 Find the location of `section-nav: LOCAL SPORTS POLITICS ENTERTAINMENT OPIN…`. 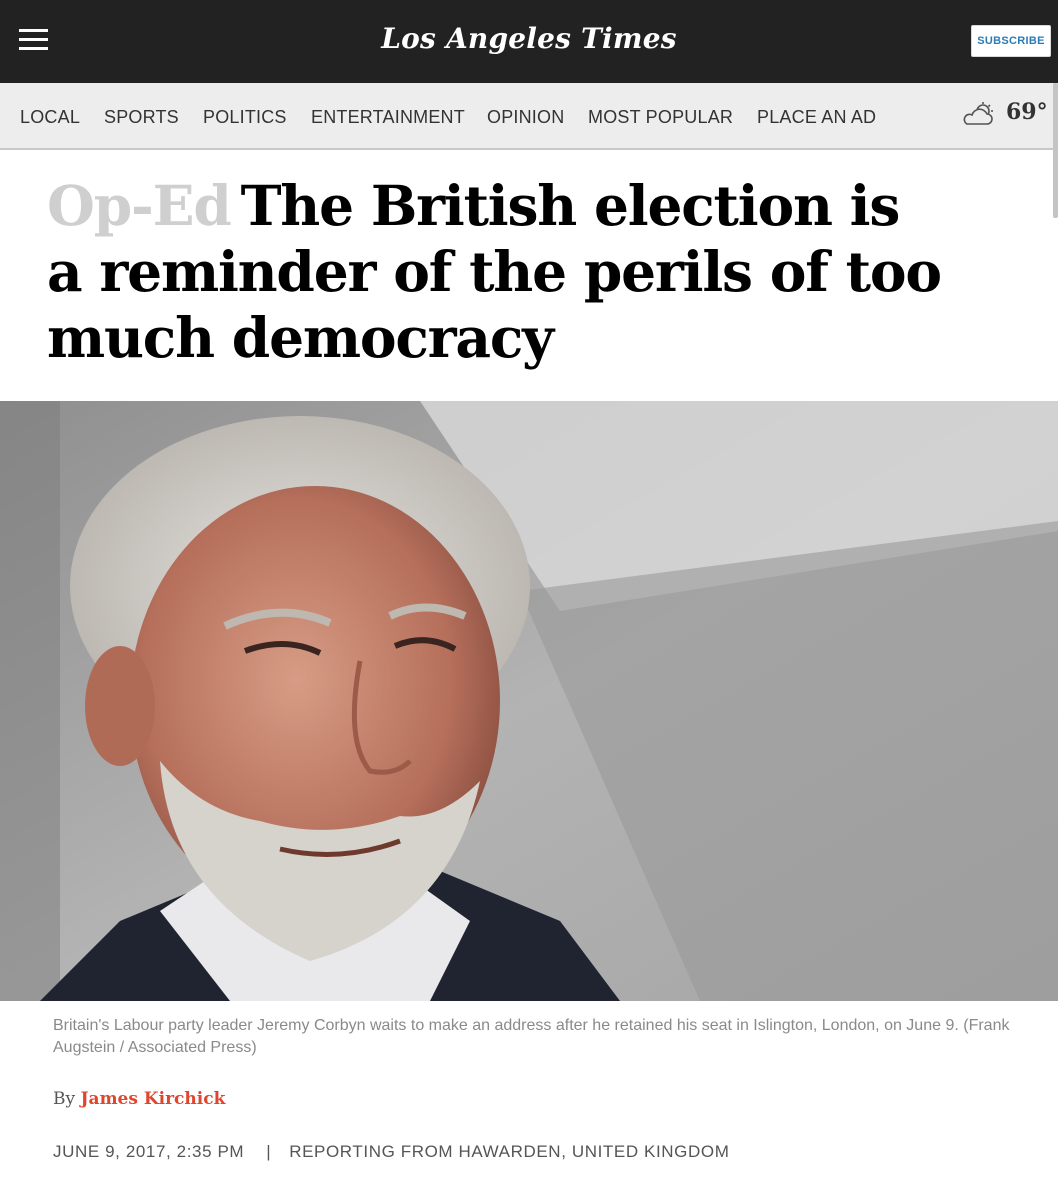

section-nav: LOCAL SPORTS POLITICS ENTERTAINMENT OPIN… is located at coordinates (529, 116).